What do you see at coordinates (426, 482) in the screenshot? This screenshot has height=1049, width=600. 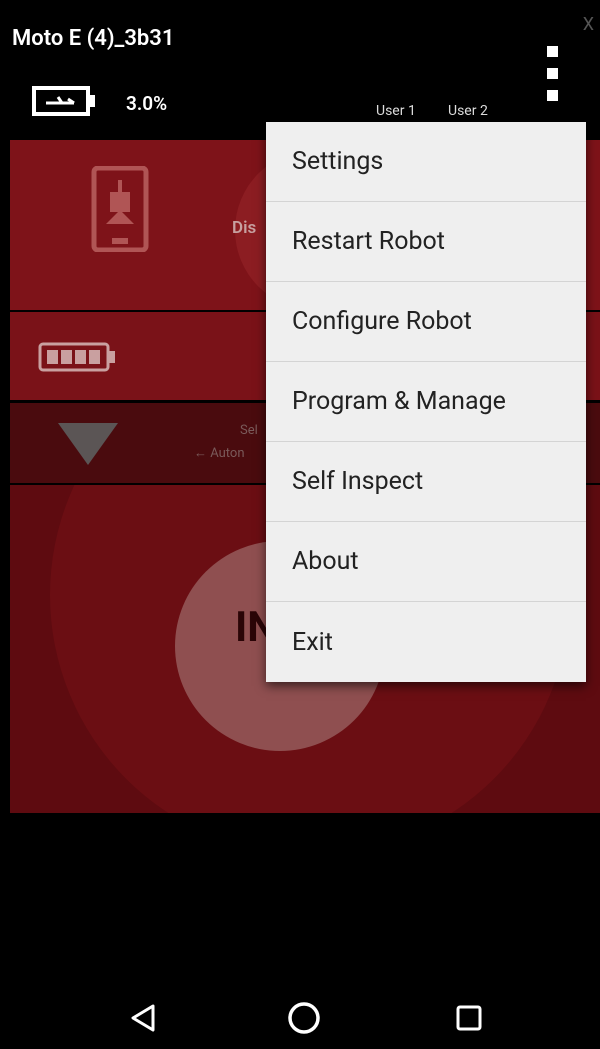 I see `menu-item-self-inspect: Self Inspect` at bounding box center [426, 482].